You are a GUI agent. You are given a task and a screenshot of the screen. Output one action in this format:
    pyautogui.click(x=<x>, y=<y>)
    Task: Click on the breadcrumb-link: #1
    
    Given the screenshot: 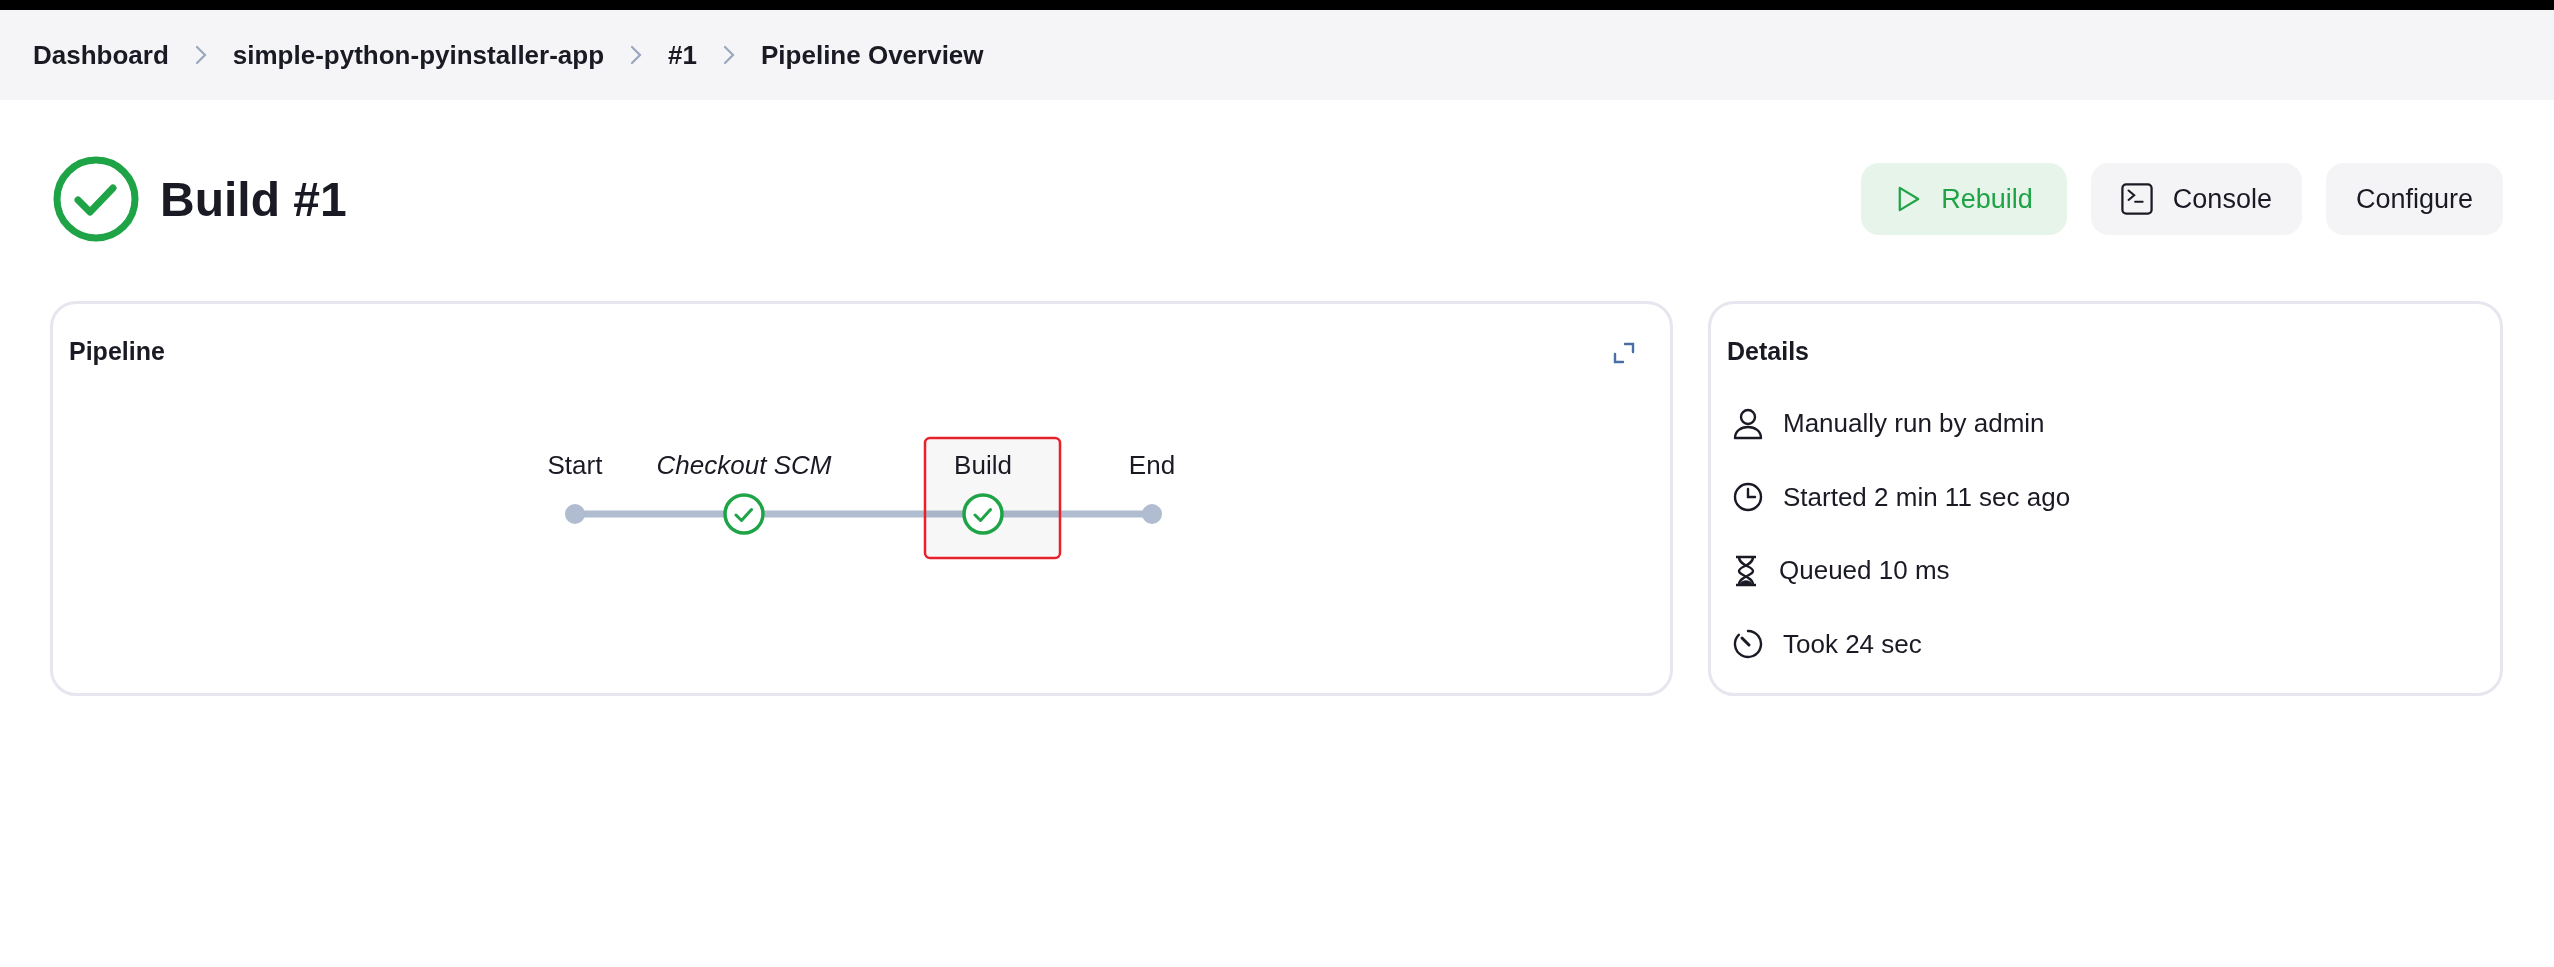 What is the action you would take?
    pyautogui.click(x=682, y=55)
    